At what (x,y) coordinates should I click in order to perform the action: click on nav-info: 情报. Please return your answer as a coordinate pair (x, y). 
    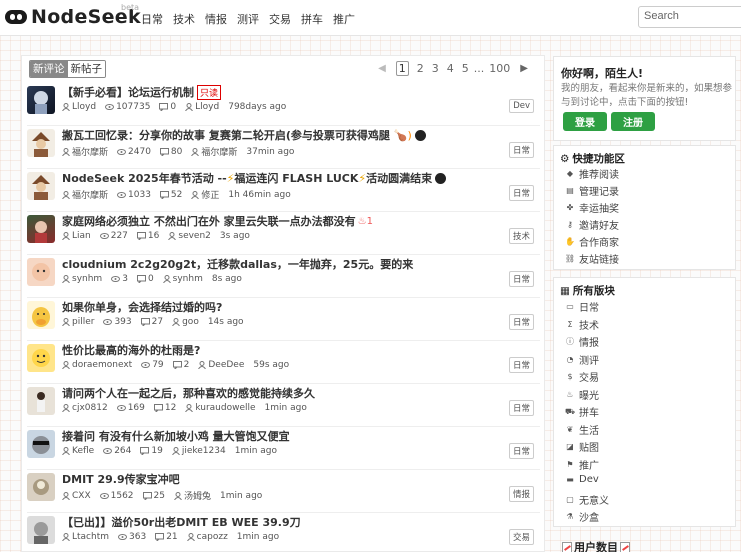
    Looking at the image, I should click on (216, 19).